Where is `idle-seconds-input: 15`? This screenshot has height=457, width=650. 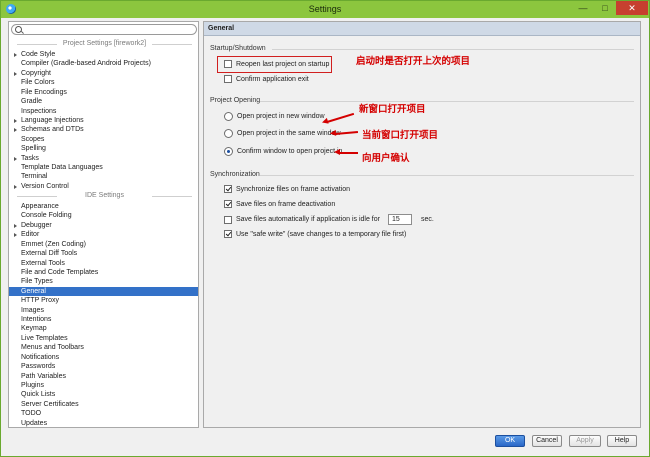 idle-seconds-input: 15 is located at coordinates (399, 219).